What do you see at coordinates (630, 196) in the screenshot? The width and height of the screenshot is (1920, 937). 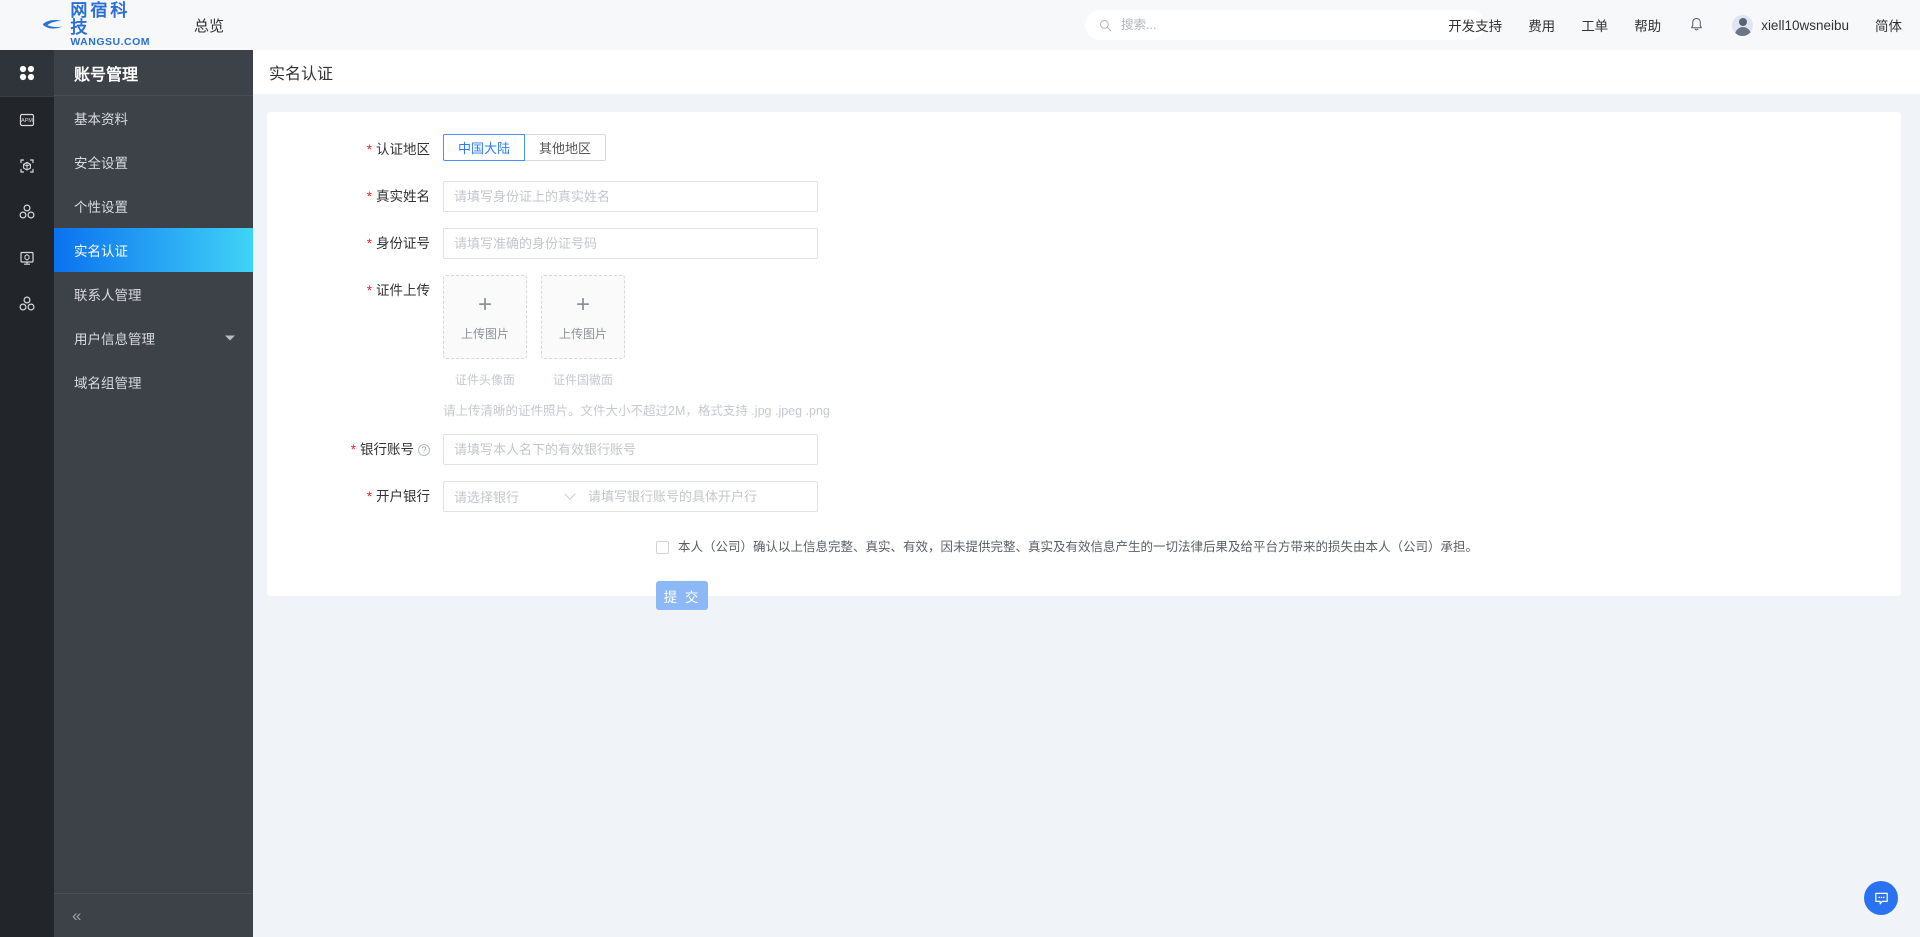 I see `real-name-input` at bounding box center [630, 196].